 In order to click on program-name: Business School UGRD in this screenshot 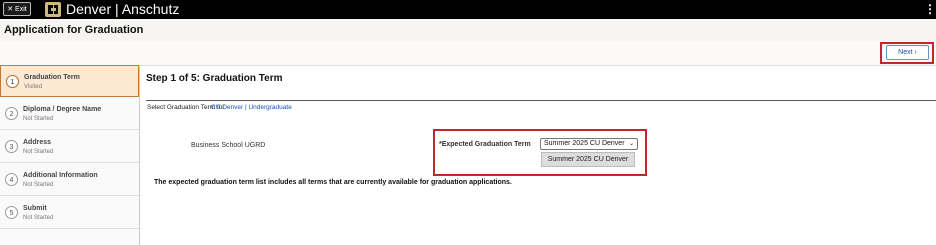, I will do `click(228, 145)`.